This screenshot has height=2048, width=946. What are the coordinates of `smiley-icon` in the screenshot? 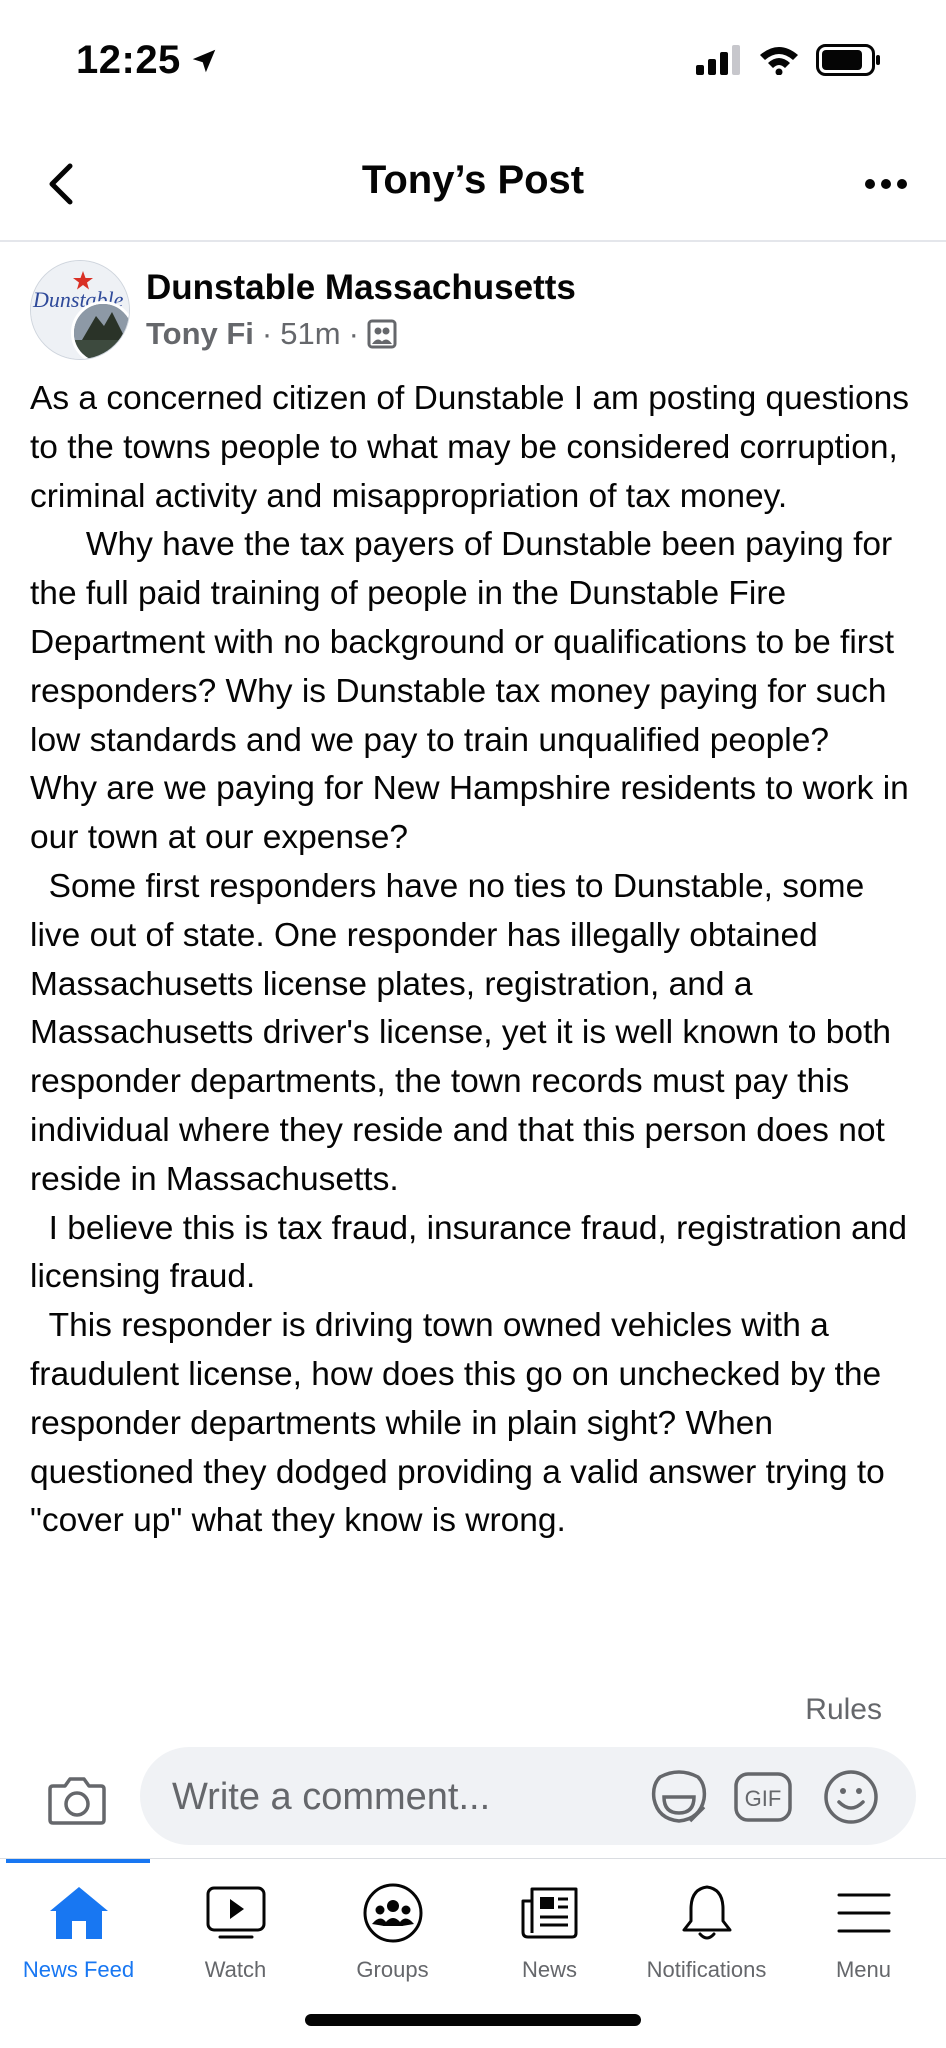 It's located at (851, 1797).